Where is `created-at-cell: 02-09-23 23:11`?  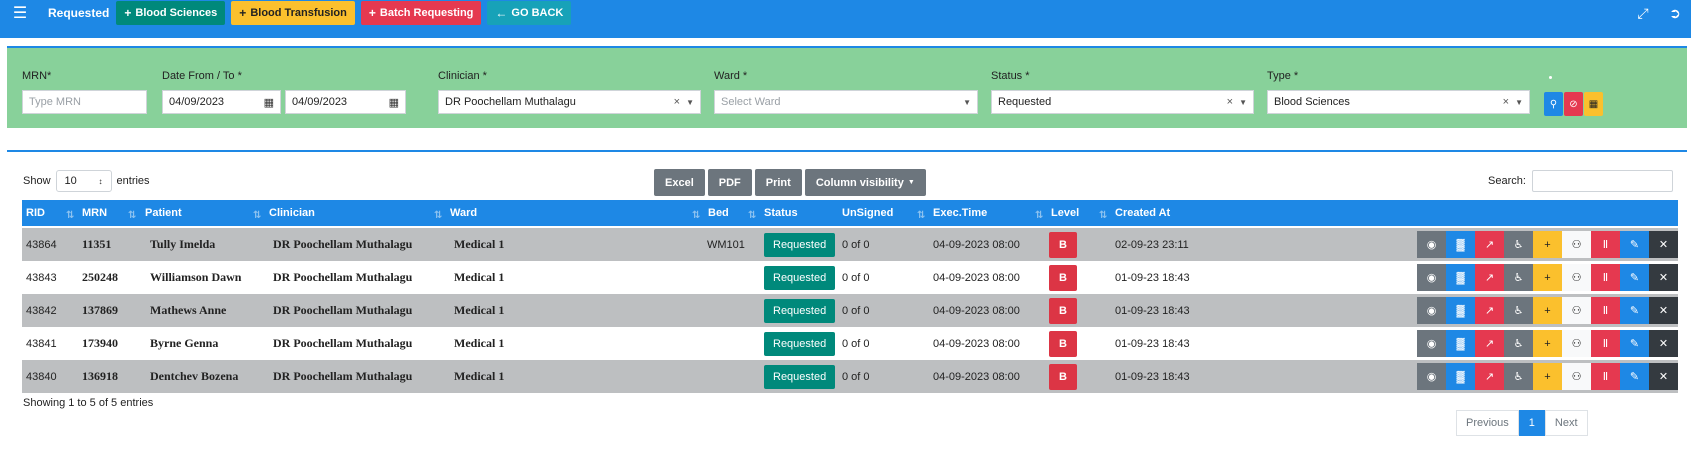
created-at-cell: 02-09-23 23:11 is located at coordinates (1152, 244).